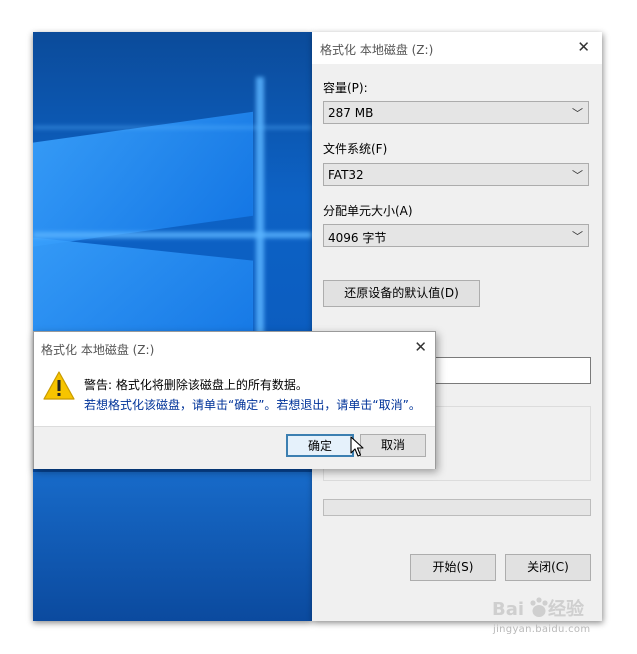 The image size is (637, 654). I want to click on watermark-url: jingyan.baidu.com, so click(542, 629).